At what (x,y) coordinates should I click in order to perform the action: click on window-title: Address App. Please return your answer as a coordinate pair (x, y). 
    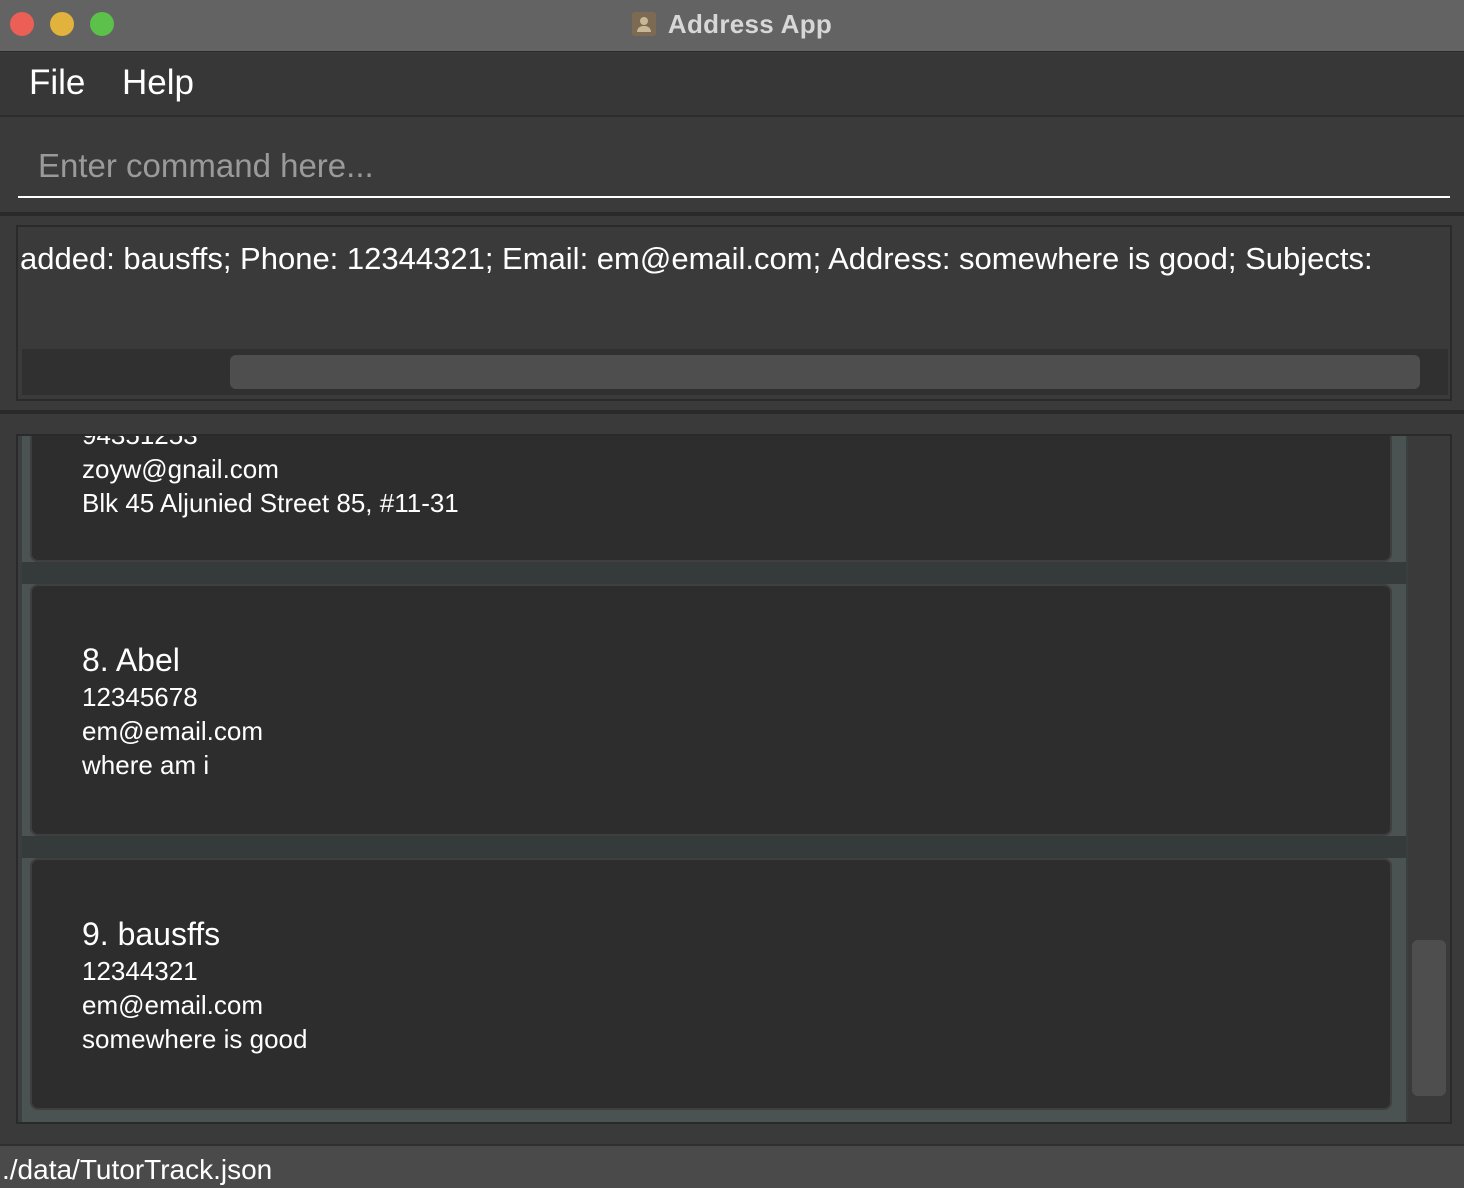
    Looking at the image, I should click on (750, 23).